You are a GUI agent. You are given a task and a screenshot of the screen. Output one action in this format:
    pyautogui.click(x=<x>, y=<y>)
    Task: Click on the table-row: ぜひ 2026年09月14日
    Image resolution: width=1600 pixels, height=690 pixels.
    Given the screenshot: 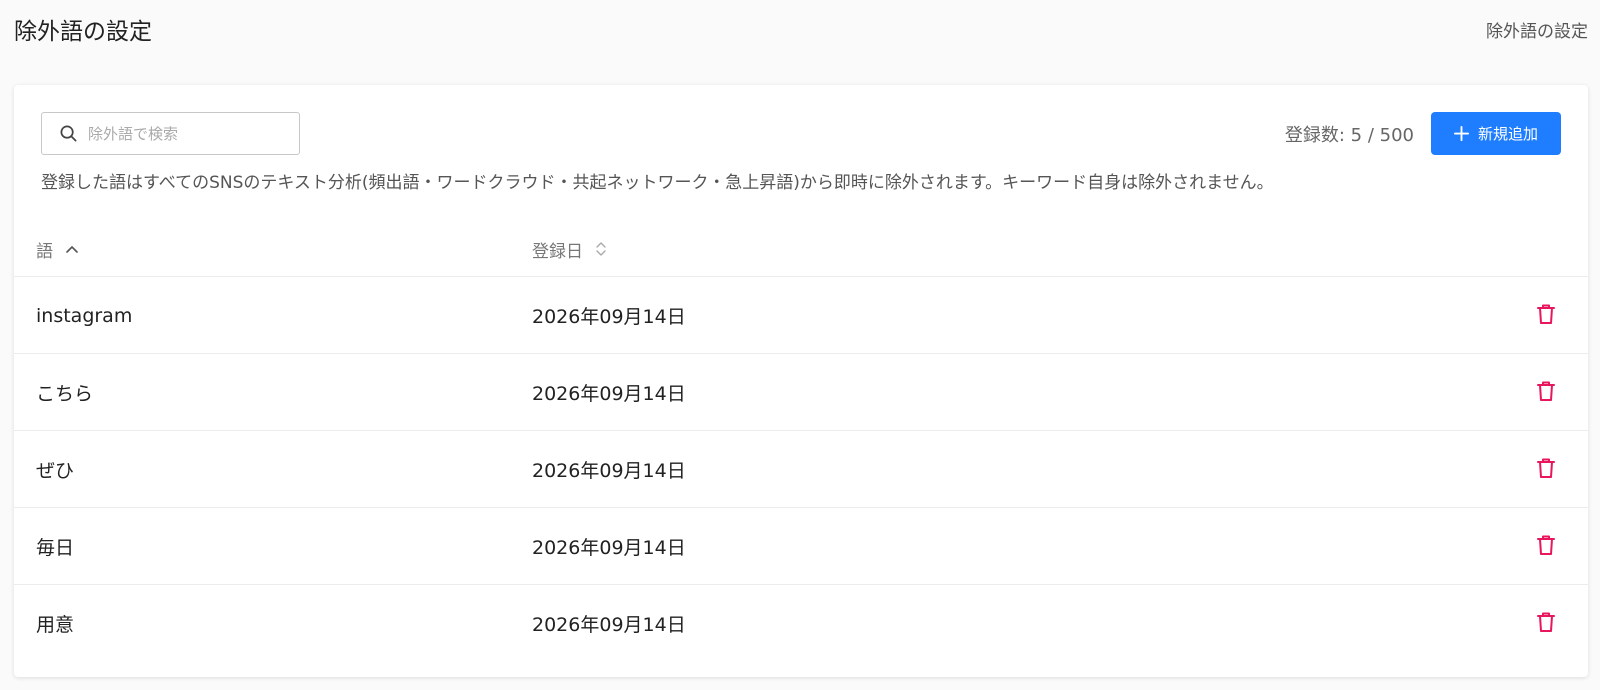 What is the action you would take?
    pyautogui.click(x=801, y=469)
    